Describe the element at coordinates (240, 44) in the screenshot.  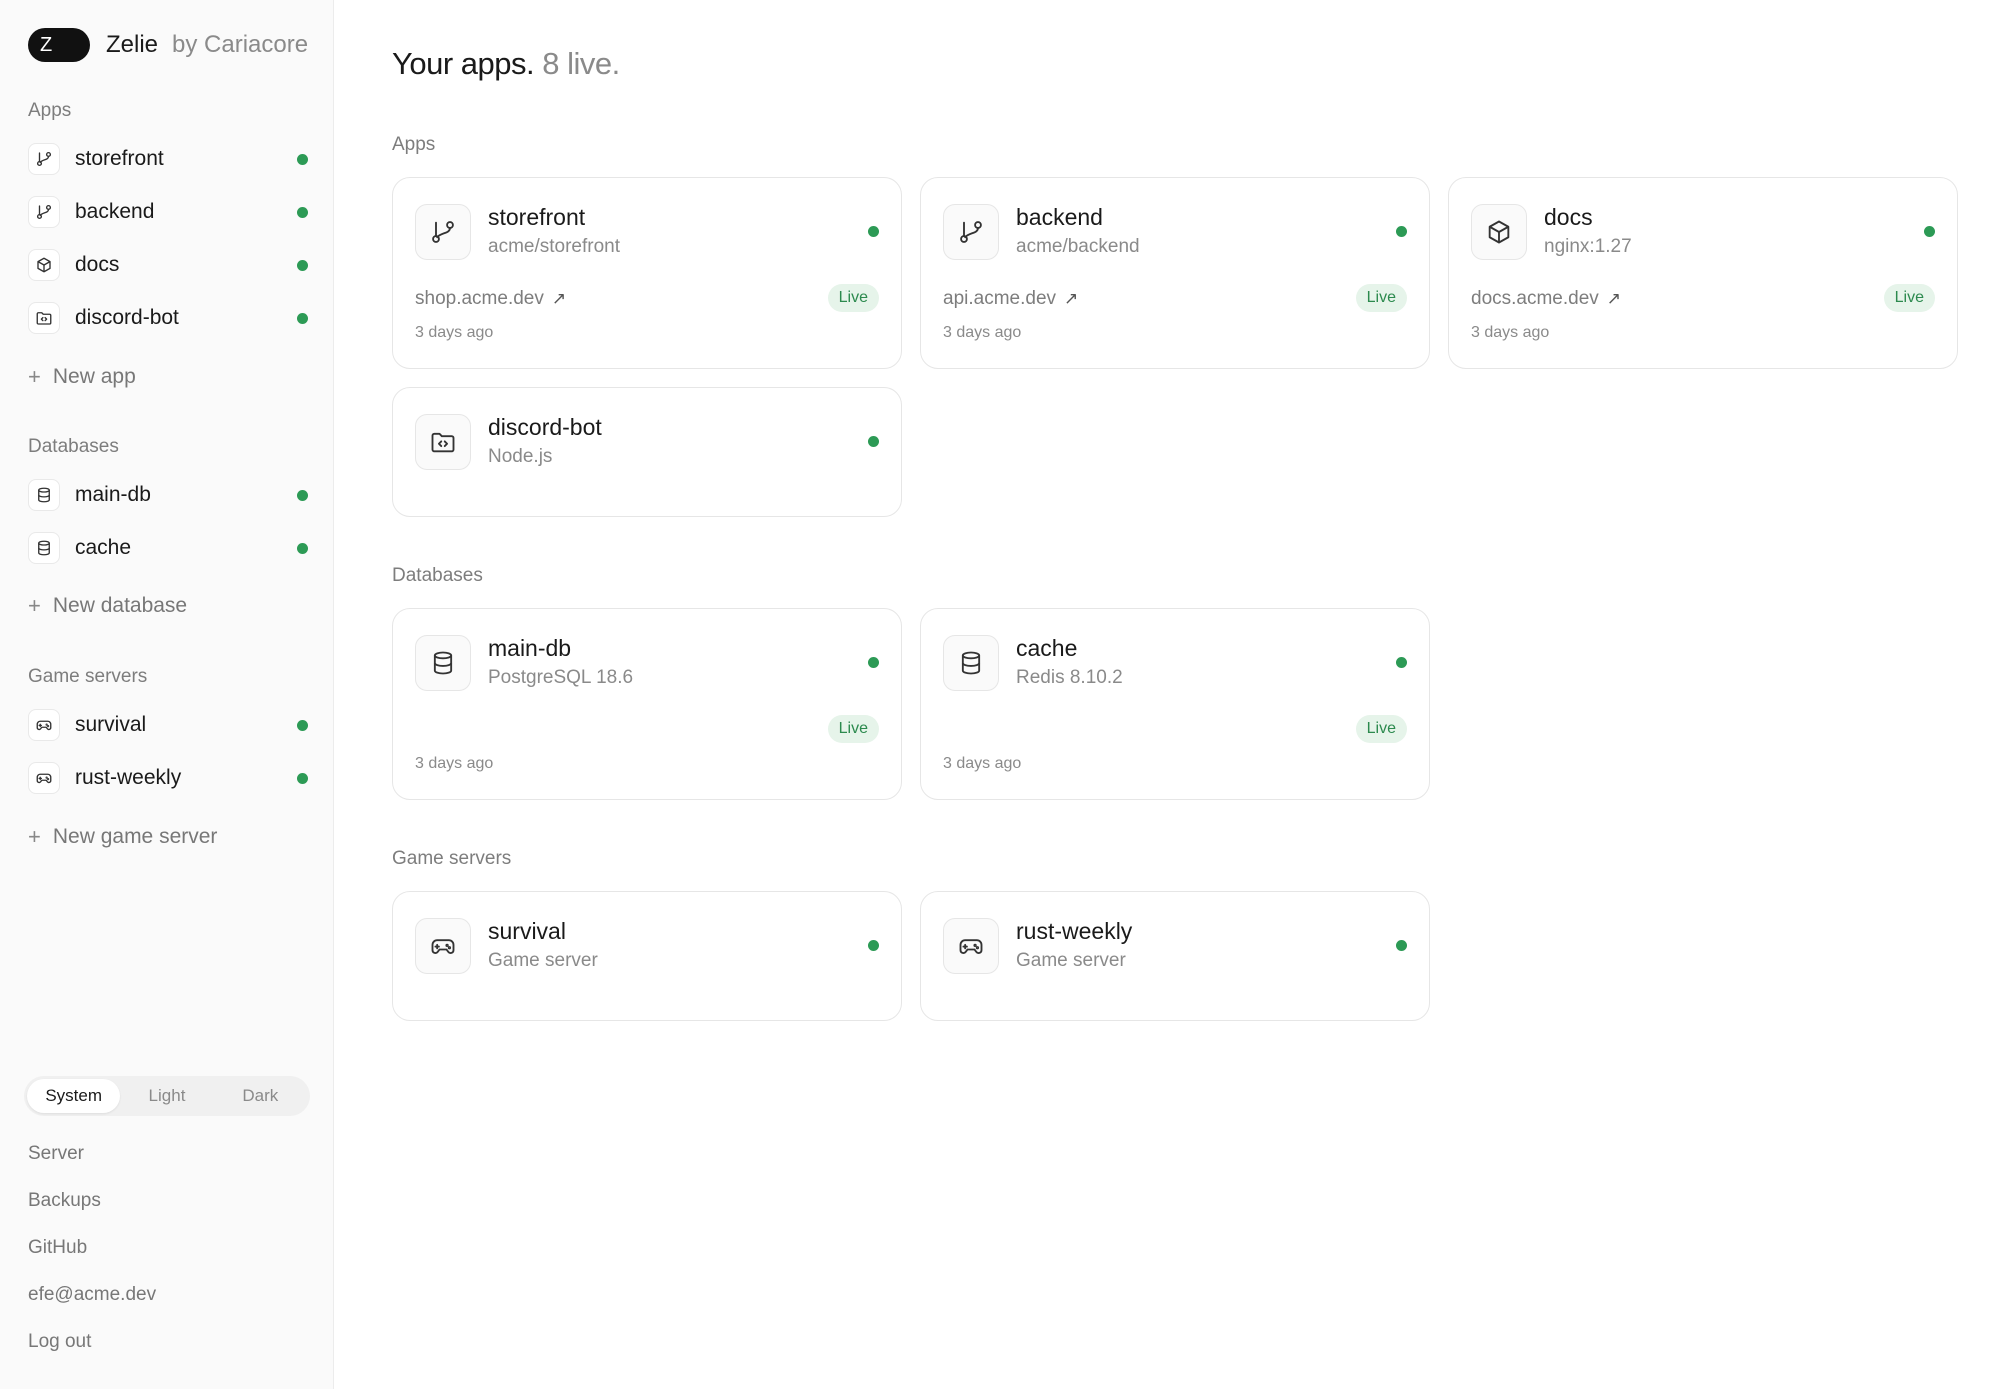
I see `brand-by: by Cariacore` at that location.